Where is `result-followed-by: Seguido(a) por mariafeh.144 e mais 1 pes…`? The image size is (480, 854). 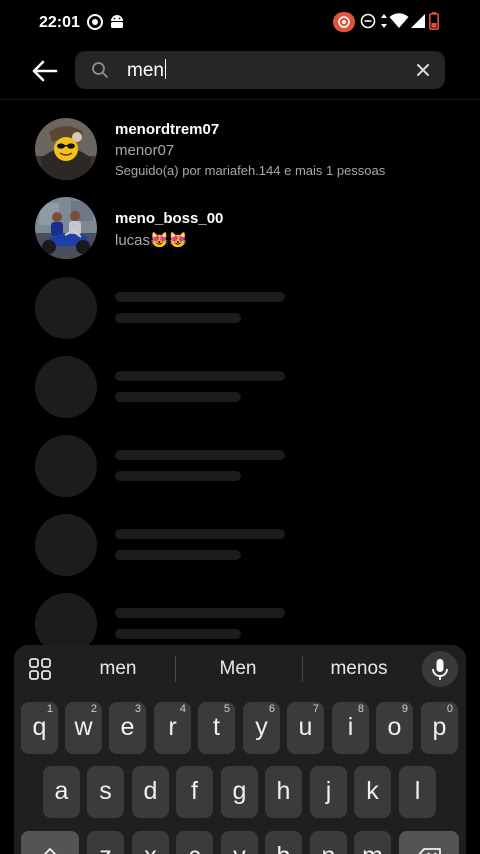
result-followed-by: Seguido(a) por mariafeh.144 e mais 1 pes… is located at coordinates (250, 170).